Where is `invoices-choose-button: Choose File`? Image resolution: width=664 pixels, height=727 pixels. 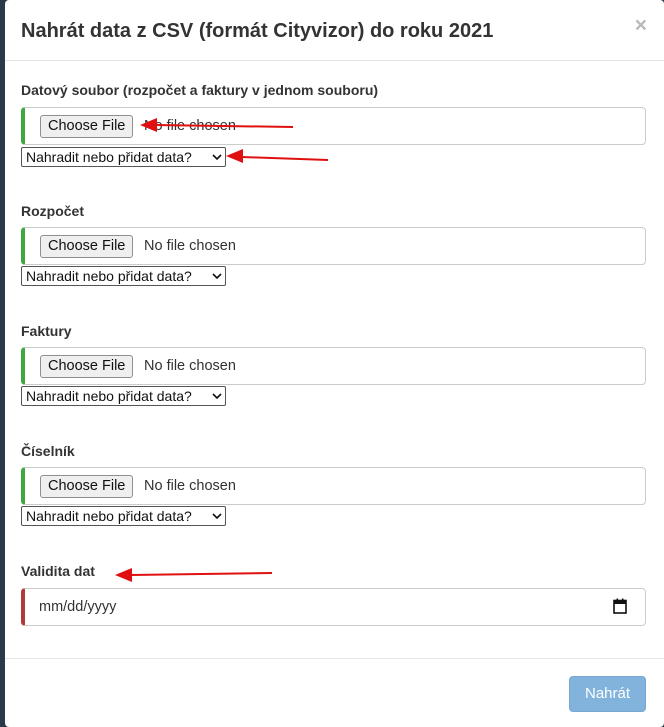 invoices-choose-button: Choose File is located at coordinates (87, 366).